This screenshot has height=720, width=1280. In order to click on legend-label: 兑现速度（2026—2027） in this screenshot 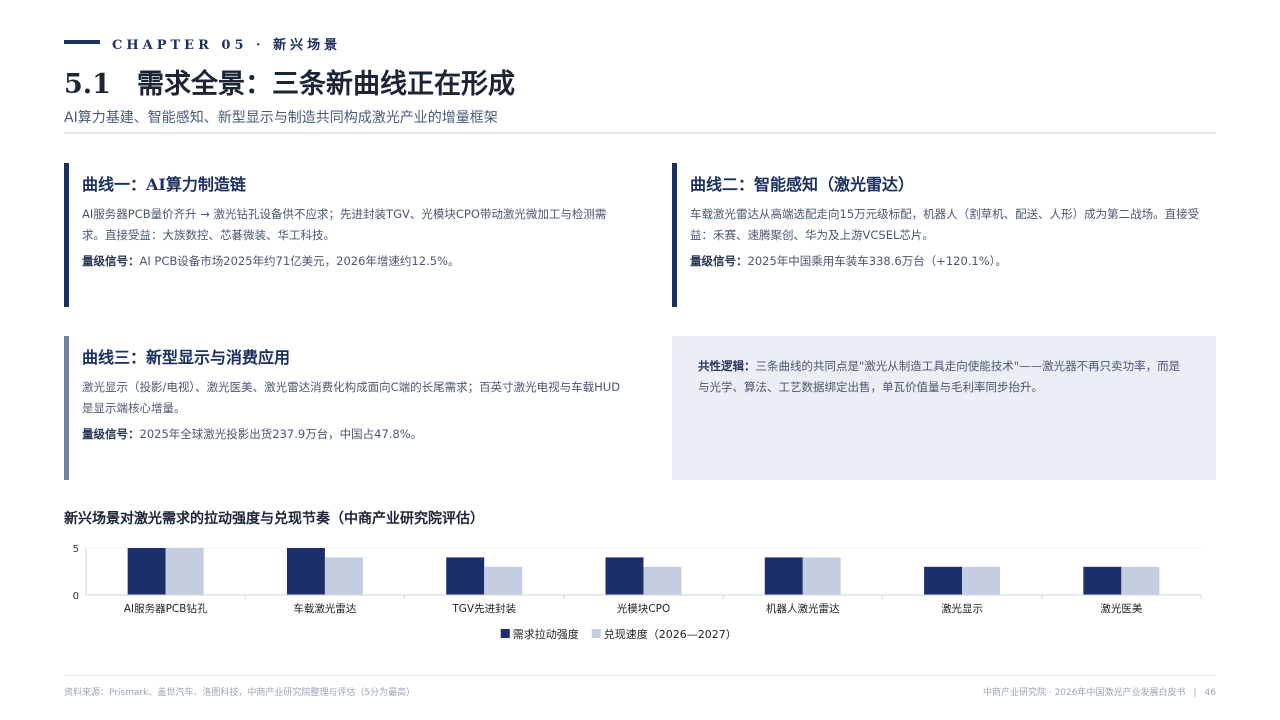, I will do `click(670, 634)`.